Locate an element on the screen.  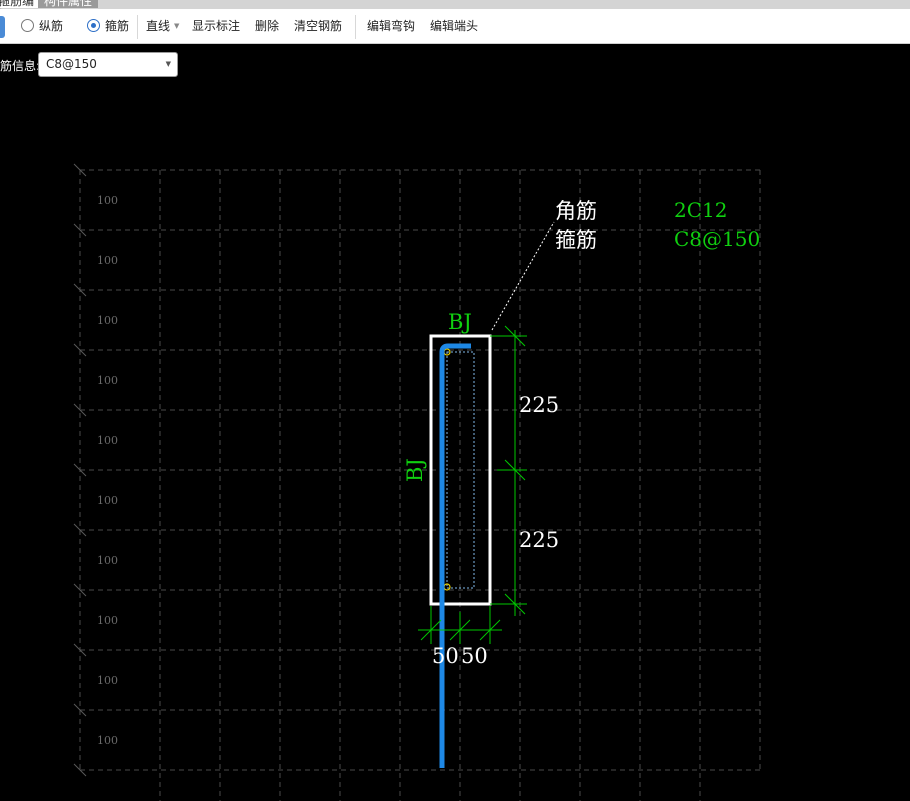
leader-line is located at coordinates (523, 276).